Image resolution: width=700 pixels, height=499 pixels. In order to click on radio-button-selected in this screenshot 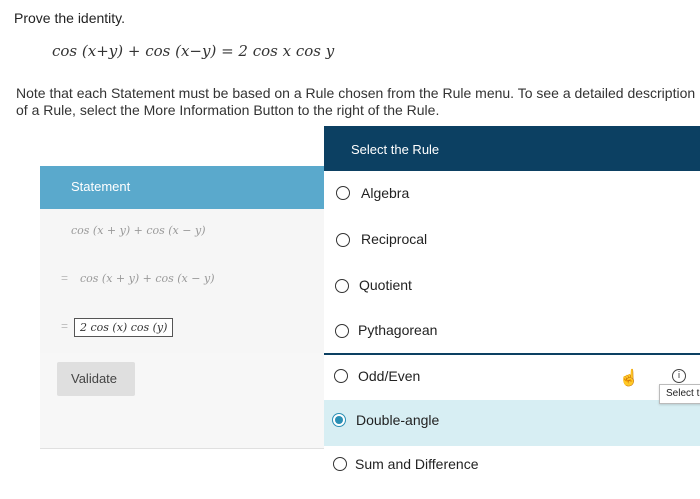, I will do `click(339, 420)`.